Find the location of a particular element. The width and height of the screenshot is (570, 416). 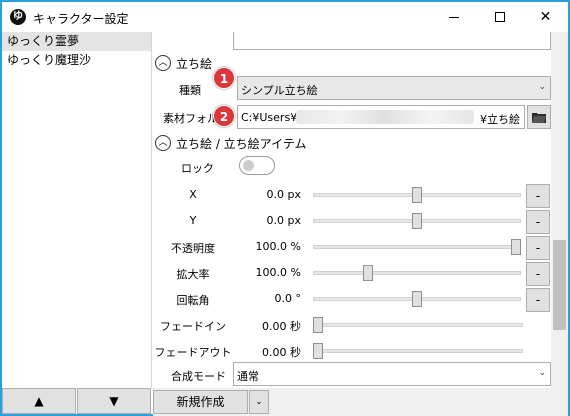

path-prefix: C:¥Users¥ is located at coordinates (269, 117).